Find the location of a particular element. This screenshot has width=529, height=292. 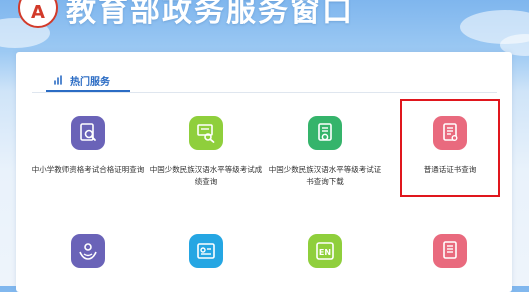

ministry-logo: A is located at coordinates (38, 14).